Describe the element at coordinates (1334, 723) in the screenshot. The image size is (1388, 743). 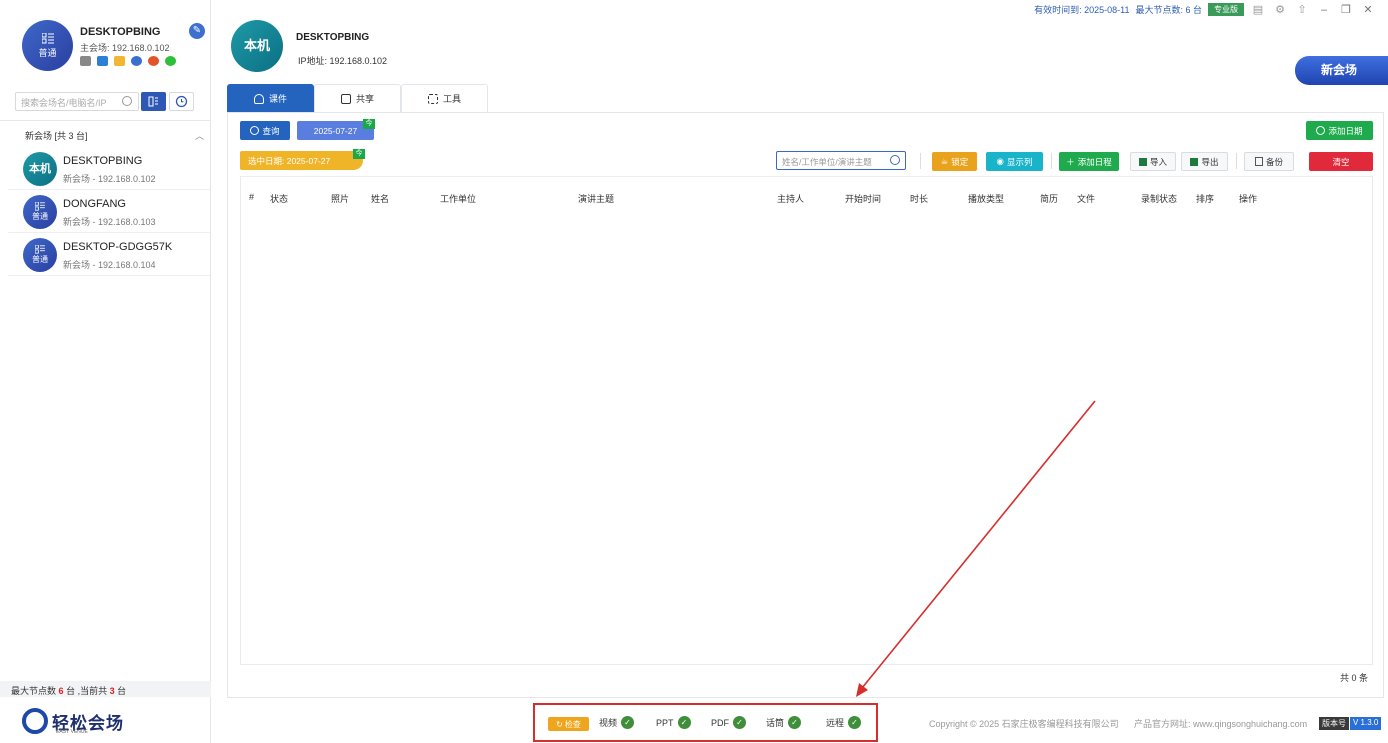
I see `version-label: 版本号` at that location.